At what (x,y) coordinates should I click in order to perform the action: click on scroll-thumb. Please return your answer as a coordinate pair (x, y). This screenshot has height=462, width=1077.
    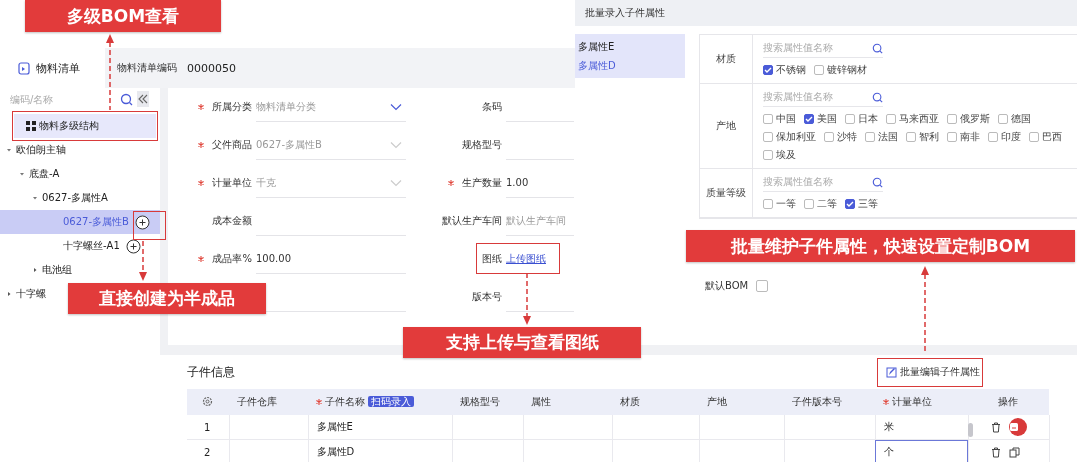
    Looking at the image, I should click on (970, 430).